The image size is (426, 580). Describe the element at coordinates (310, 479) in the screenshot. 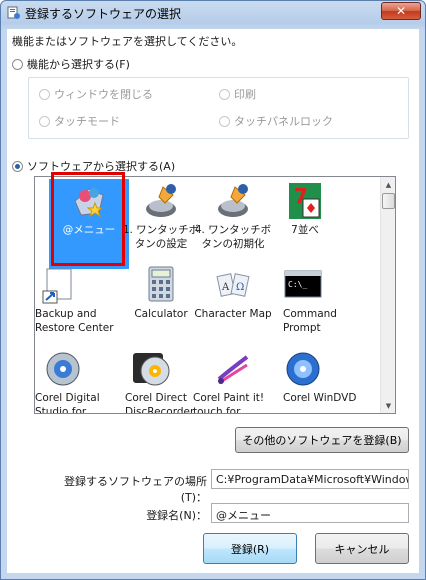

I see `location-field: C:¥ProgramData¥Microsoft¥Windows¥Start` at that location.